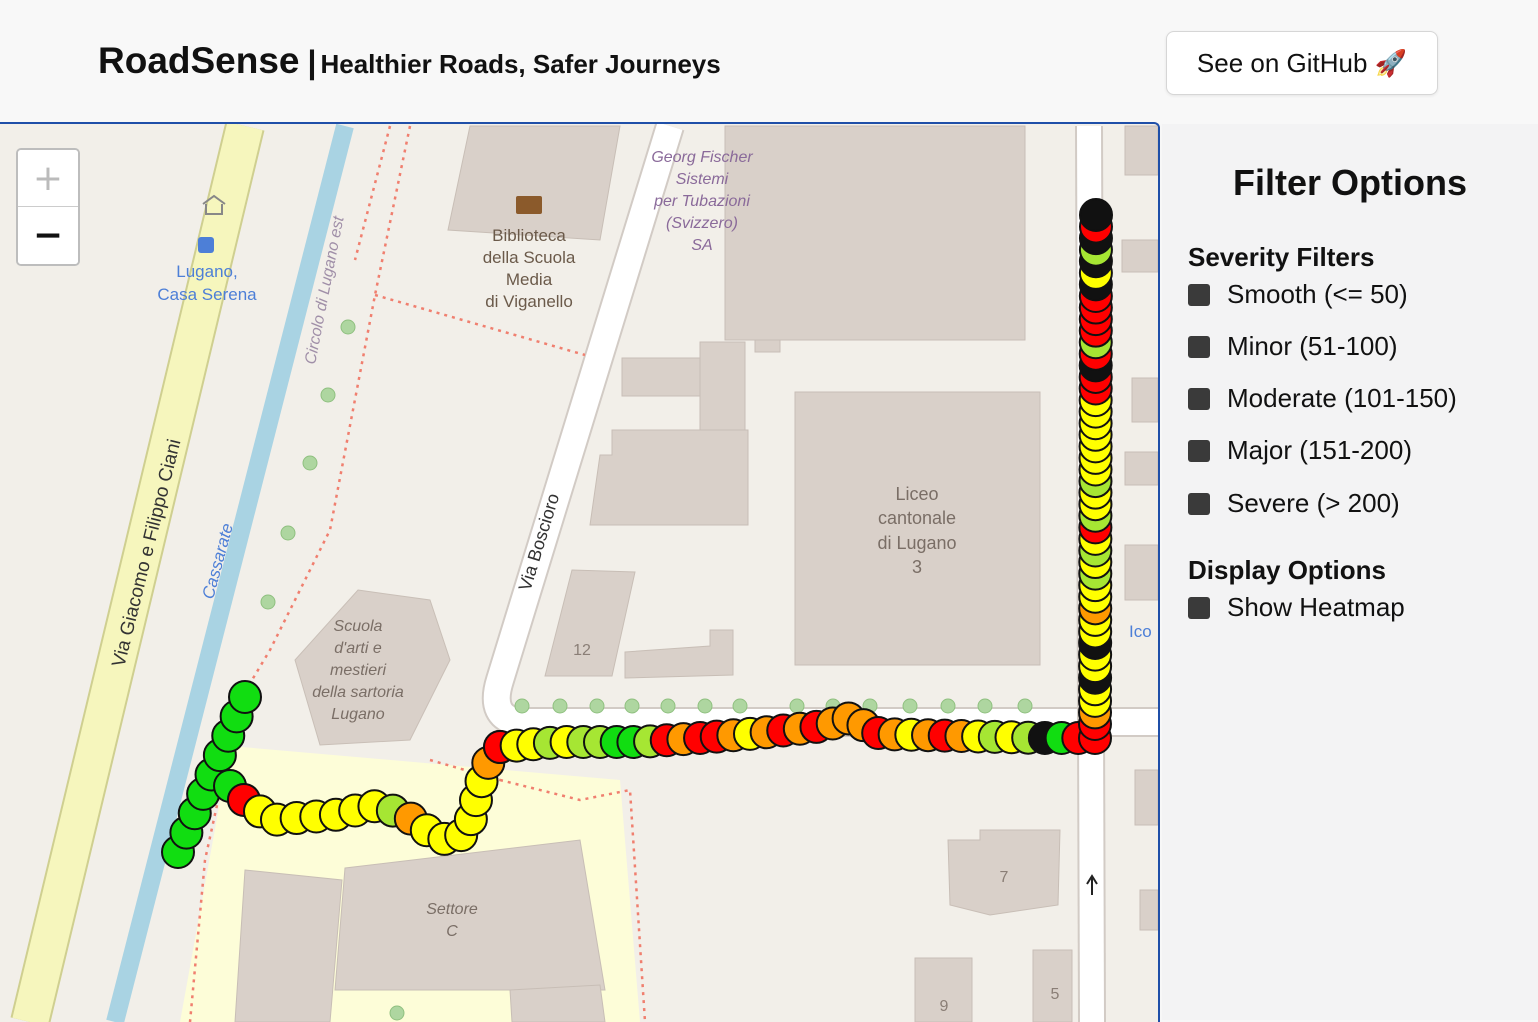 The width and height of the screenshot is (1538, 1022). I want to click on label-scuola-5: Lugano, so click(357, 714).